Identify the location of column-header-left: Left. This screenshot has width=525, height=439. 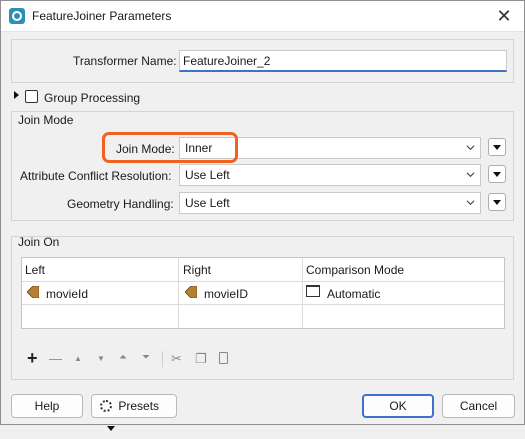
(35, 270).